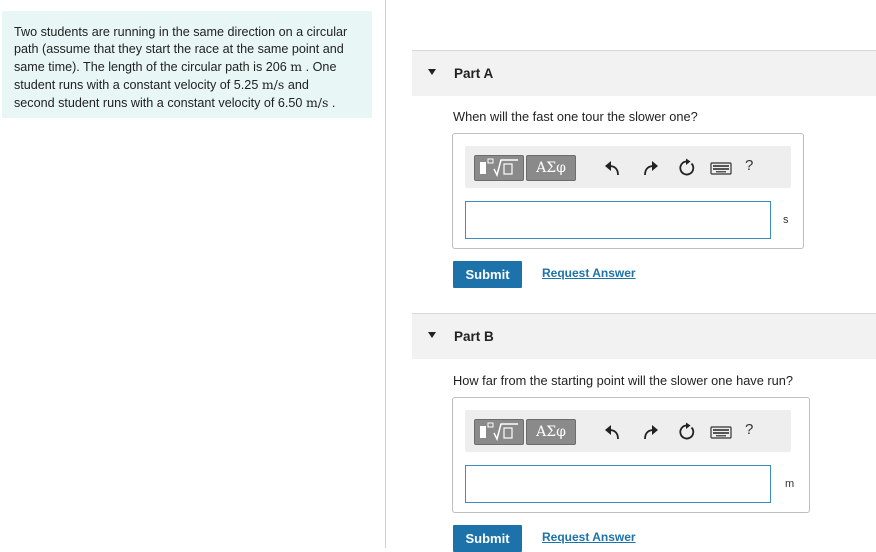  I want to click on part-b-header: Part B, so click(644, 336).